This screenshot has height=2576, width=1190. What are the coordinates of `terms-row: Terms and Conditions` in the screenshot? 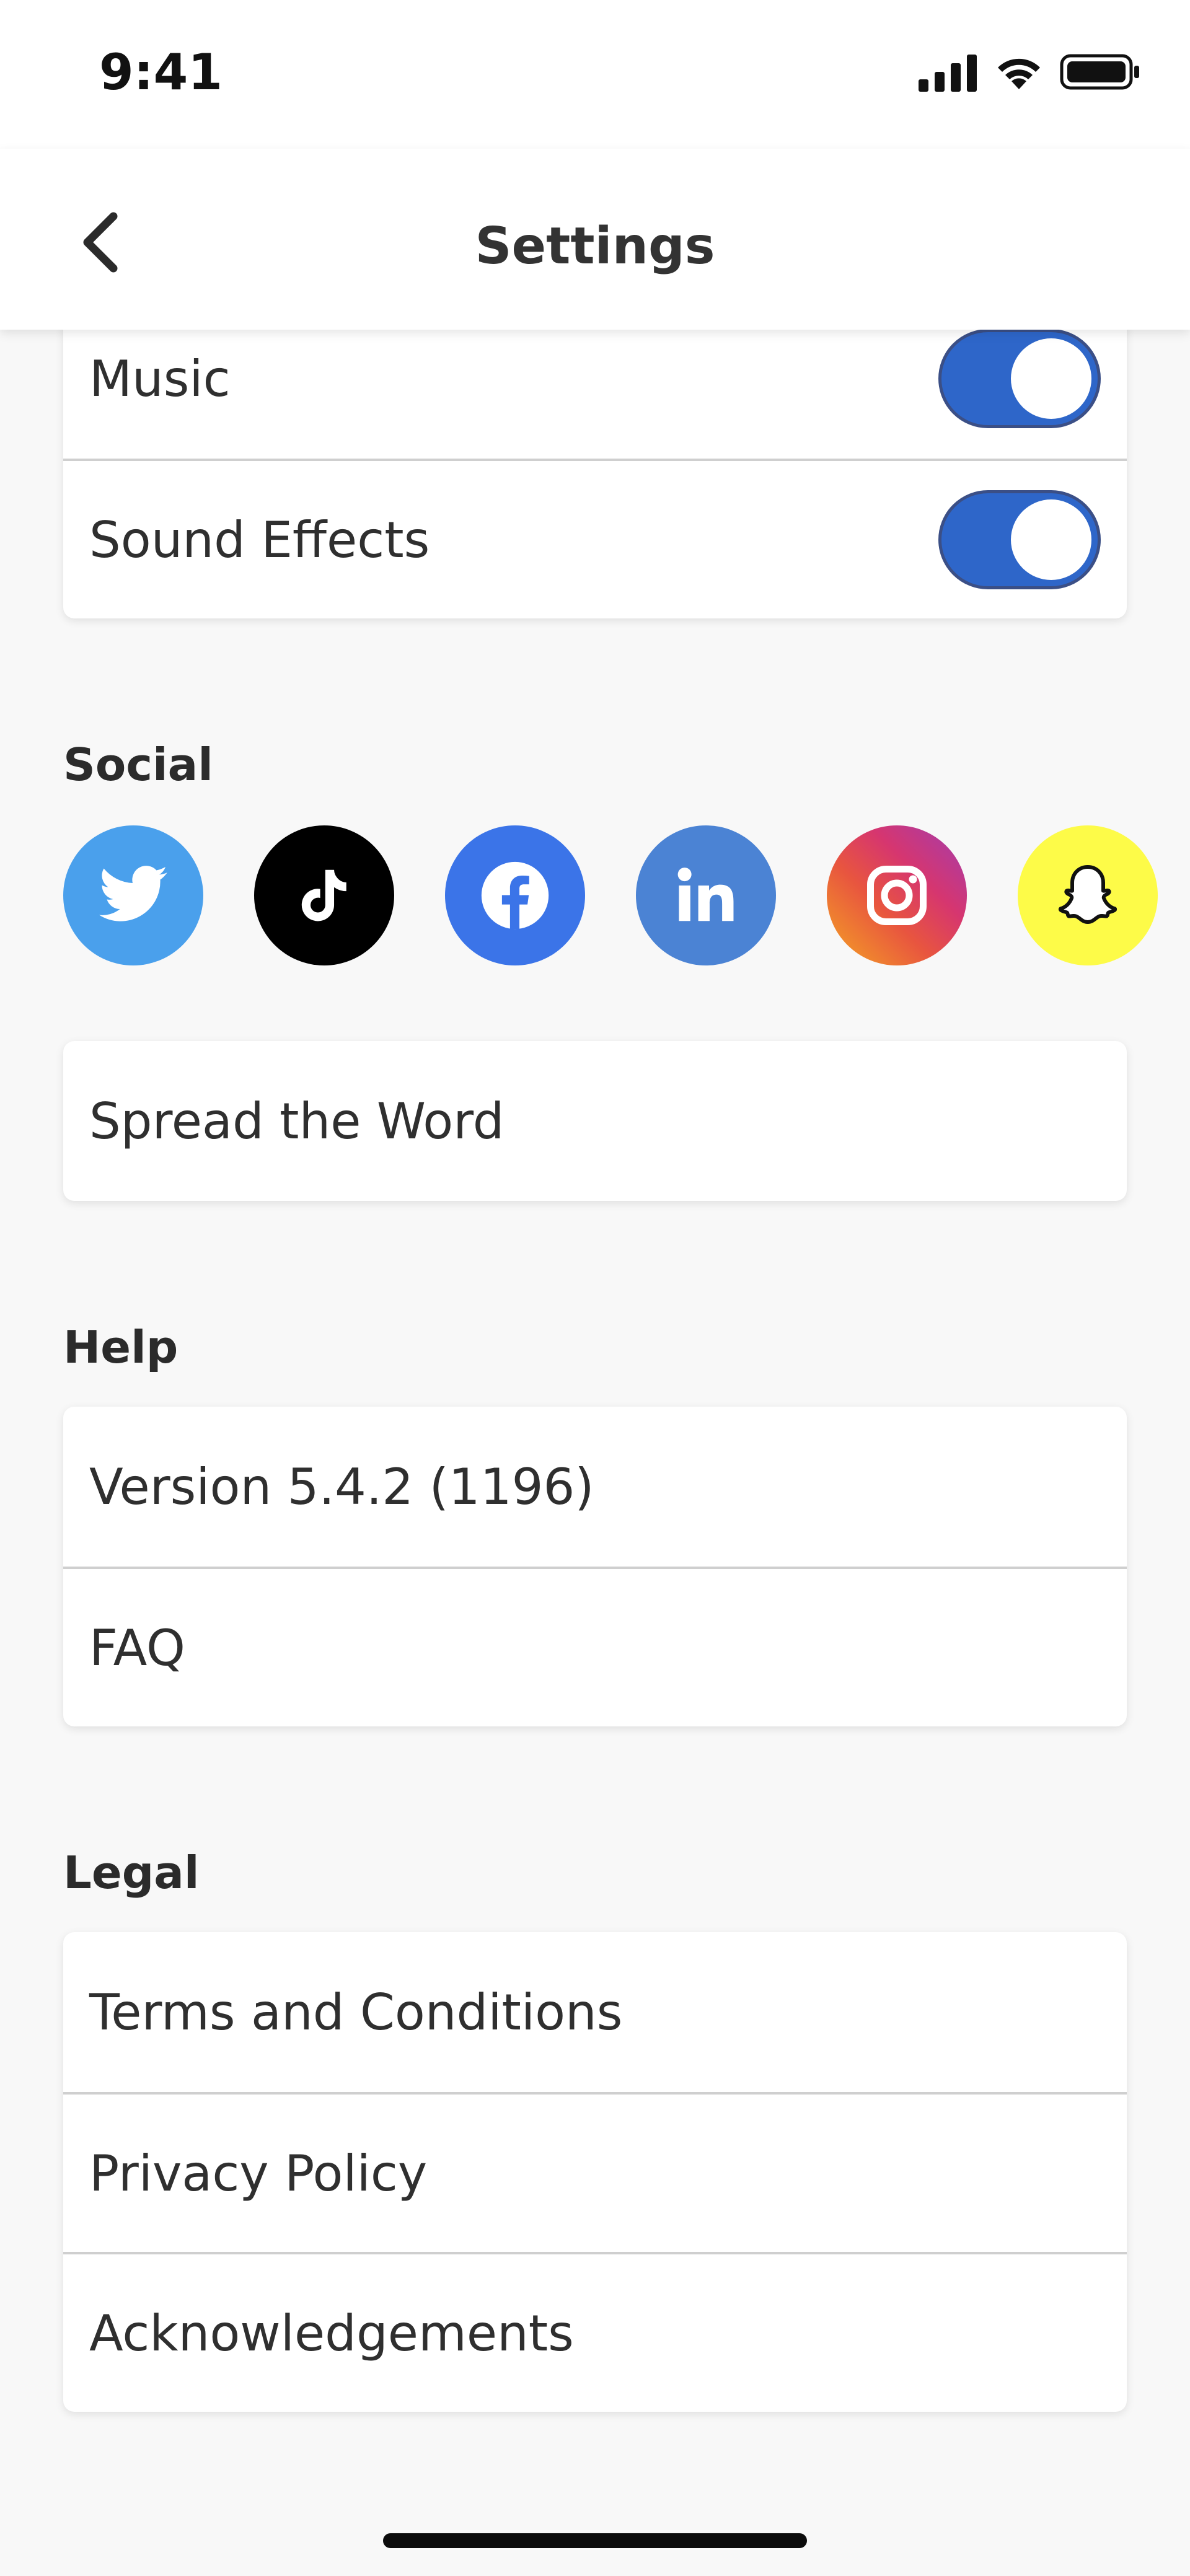 It's located at (595, 2012).